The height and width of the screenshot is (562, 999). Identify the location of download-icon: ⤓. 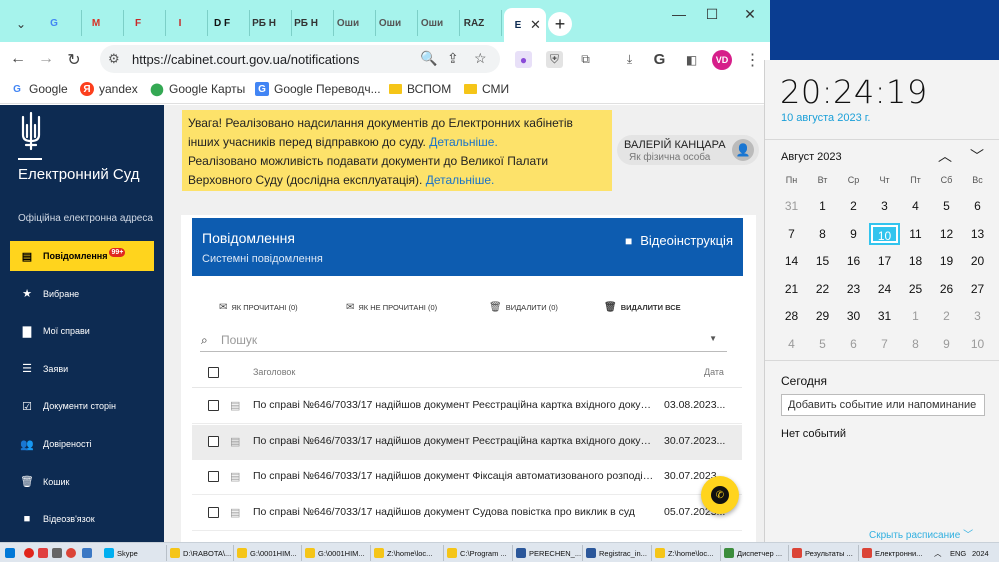
(629, 59).